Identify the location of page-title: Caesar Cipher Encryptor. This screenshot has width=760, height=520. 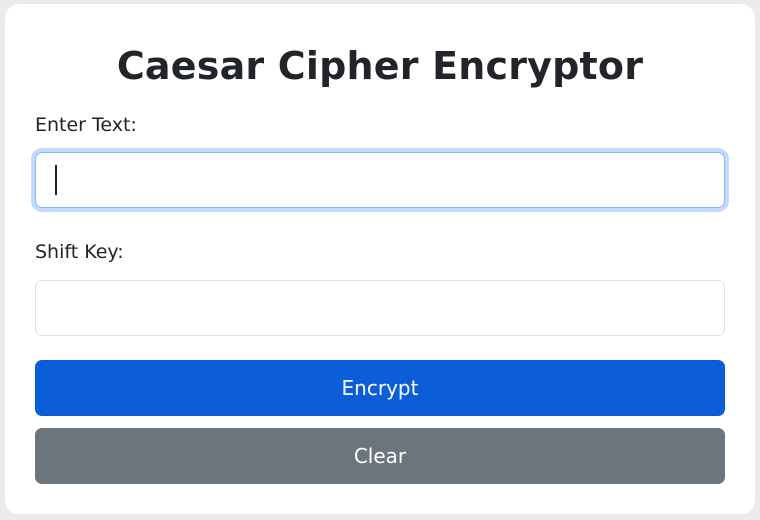
(380, 66).